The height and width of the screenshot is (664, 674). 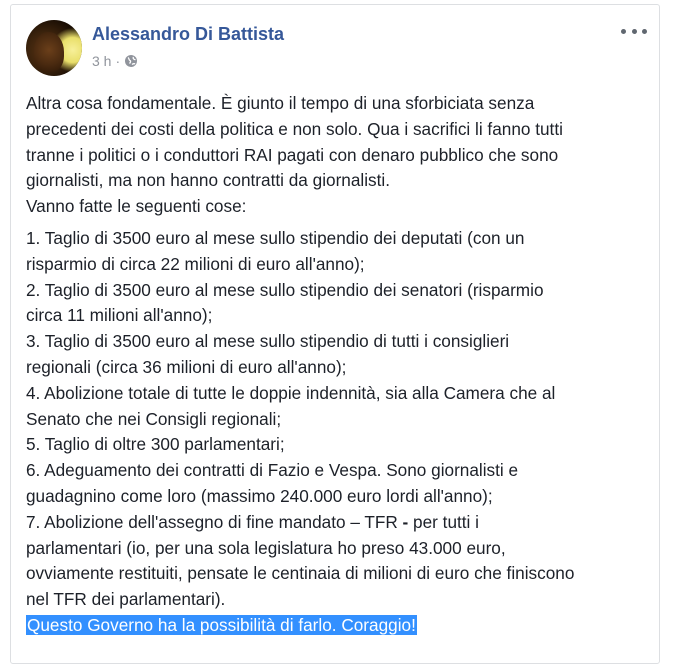 What do you see at coordinates (443, 521) in the screenshot?
I see `tfr-text-end: per tutti i` at bounding box center [443, 521].